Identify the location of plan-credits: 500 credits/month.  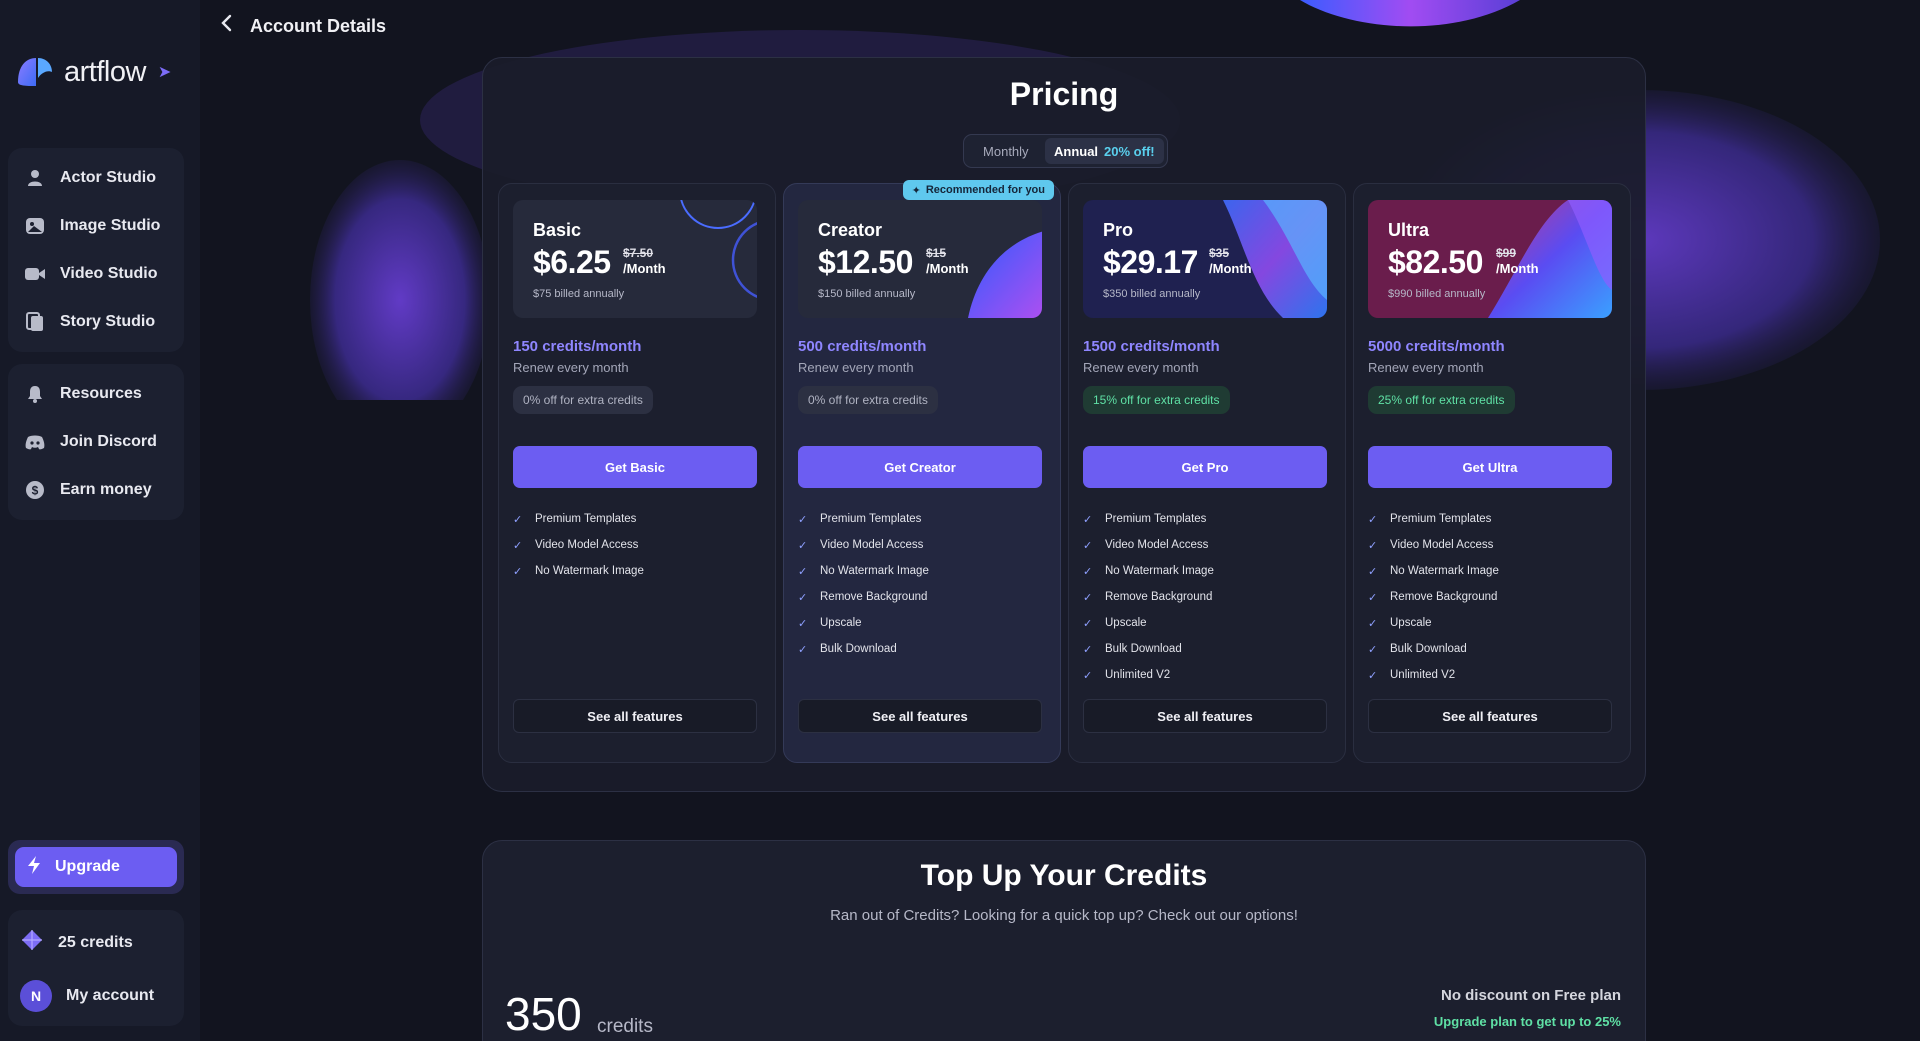
(862, 346).